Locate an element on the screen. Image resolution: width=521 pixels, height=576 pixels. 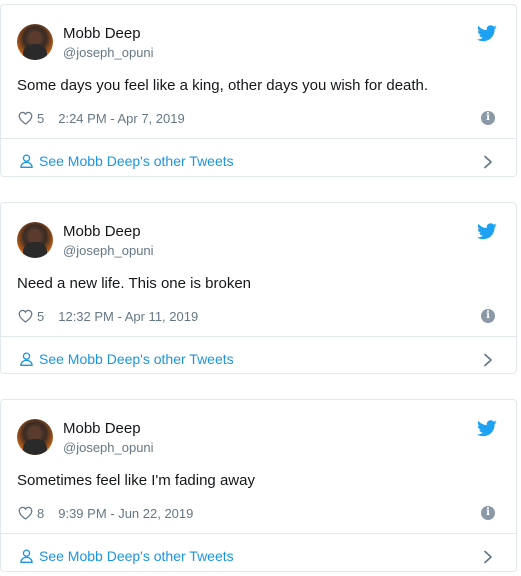
tweet-meta: 5 2:24 PM - Apr 7, 2019 is located at coordinates (101, 118).